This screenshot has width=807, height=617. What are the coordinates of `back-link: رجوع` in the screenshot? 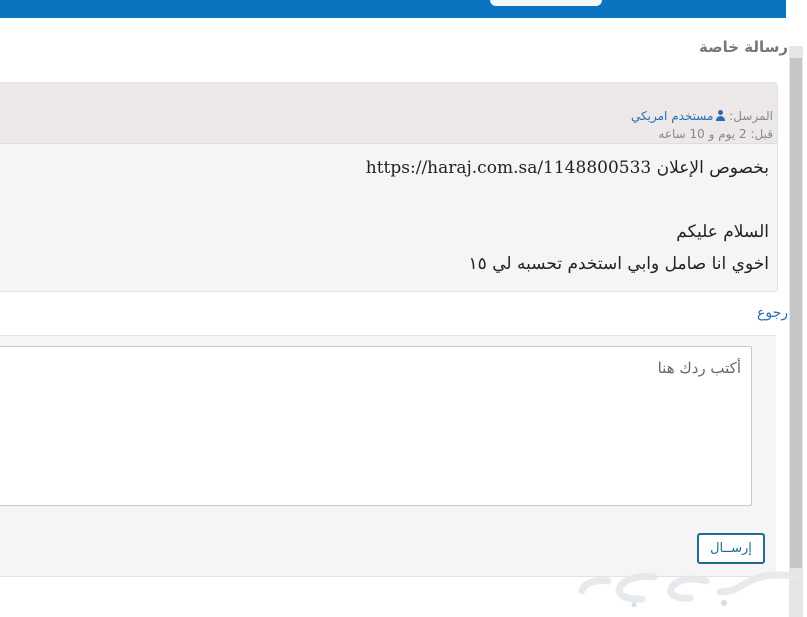 It's located at (772, 313).